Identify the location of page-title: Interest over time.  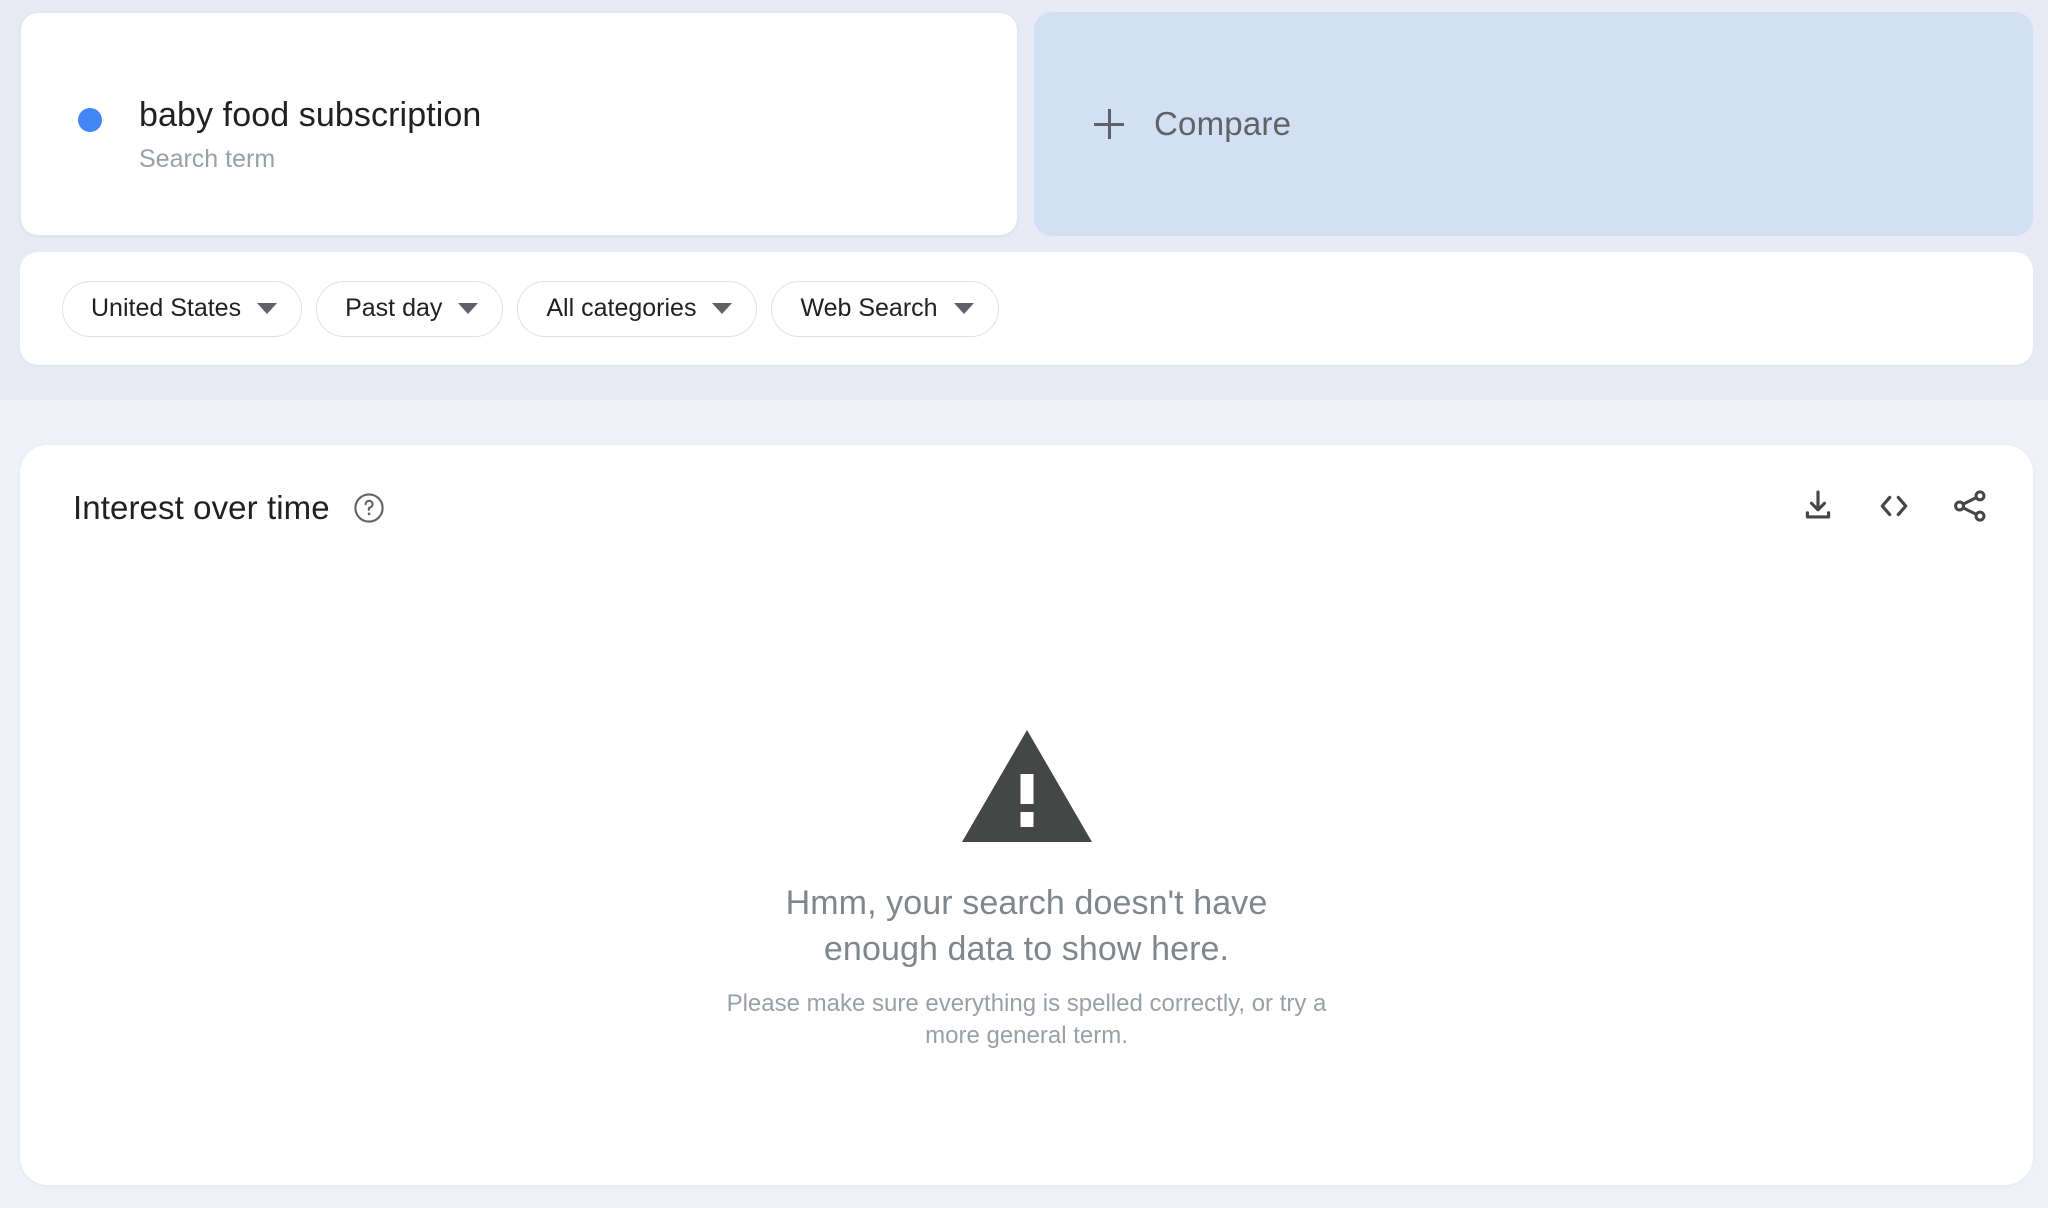
(201, 507).